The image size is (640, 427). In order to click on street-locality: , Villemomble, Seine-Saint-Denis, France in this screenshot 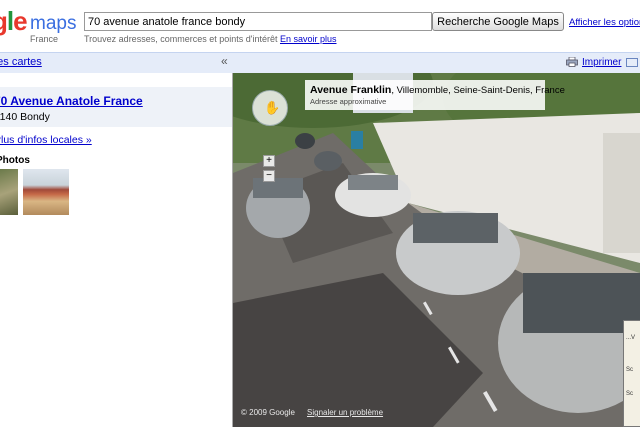, I will do `click(478, 90)`.